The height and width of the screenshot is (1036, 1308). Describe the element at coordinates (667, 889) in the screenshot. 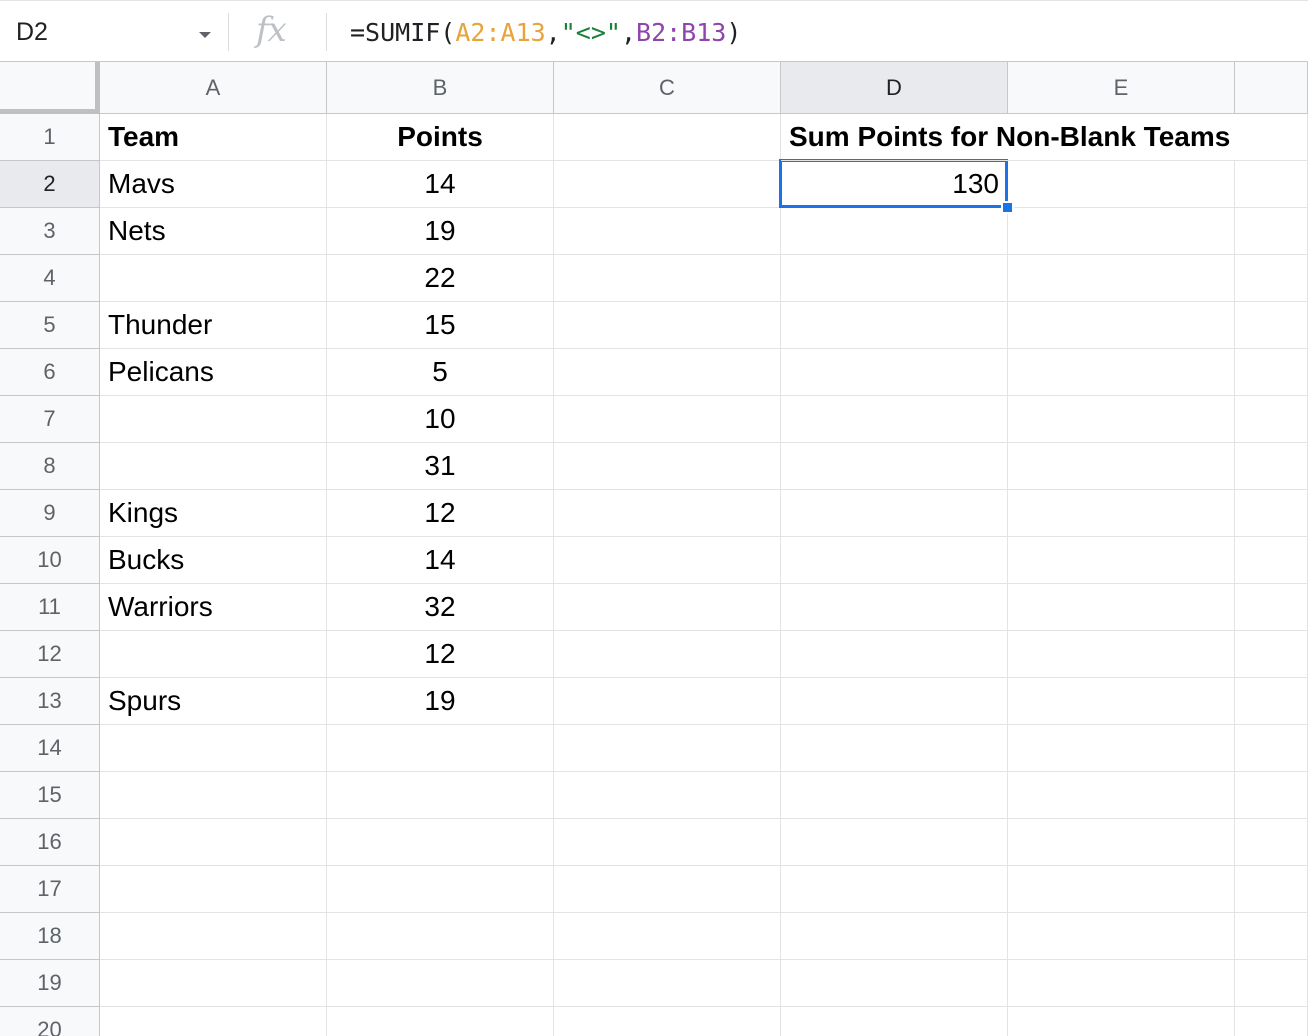

I see `cell-c17` at that location.